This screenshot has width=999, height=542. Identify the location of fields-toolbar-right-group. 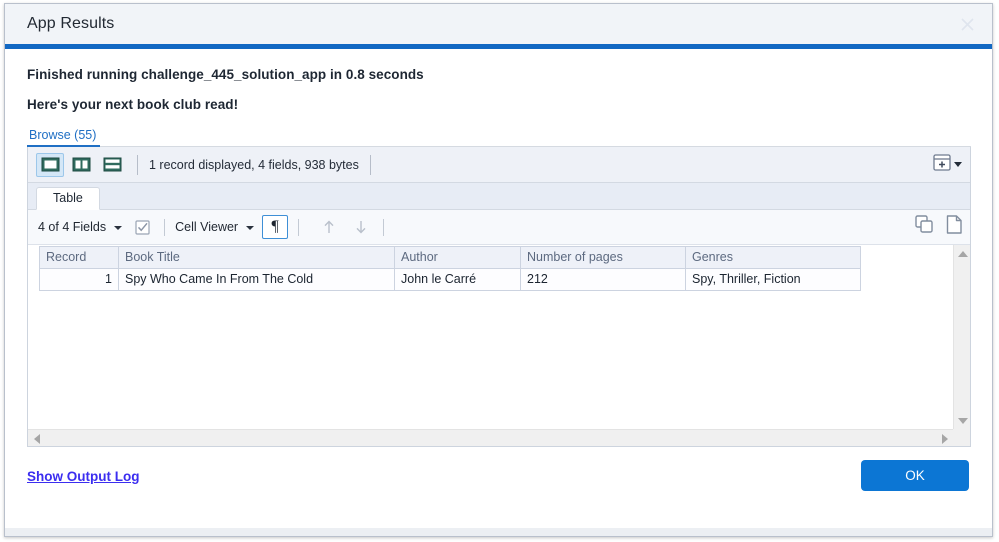
(939, 227).